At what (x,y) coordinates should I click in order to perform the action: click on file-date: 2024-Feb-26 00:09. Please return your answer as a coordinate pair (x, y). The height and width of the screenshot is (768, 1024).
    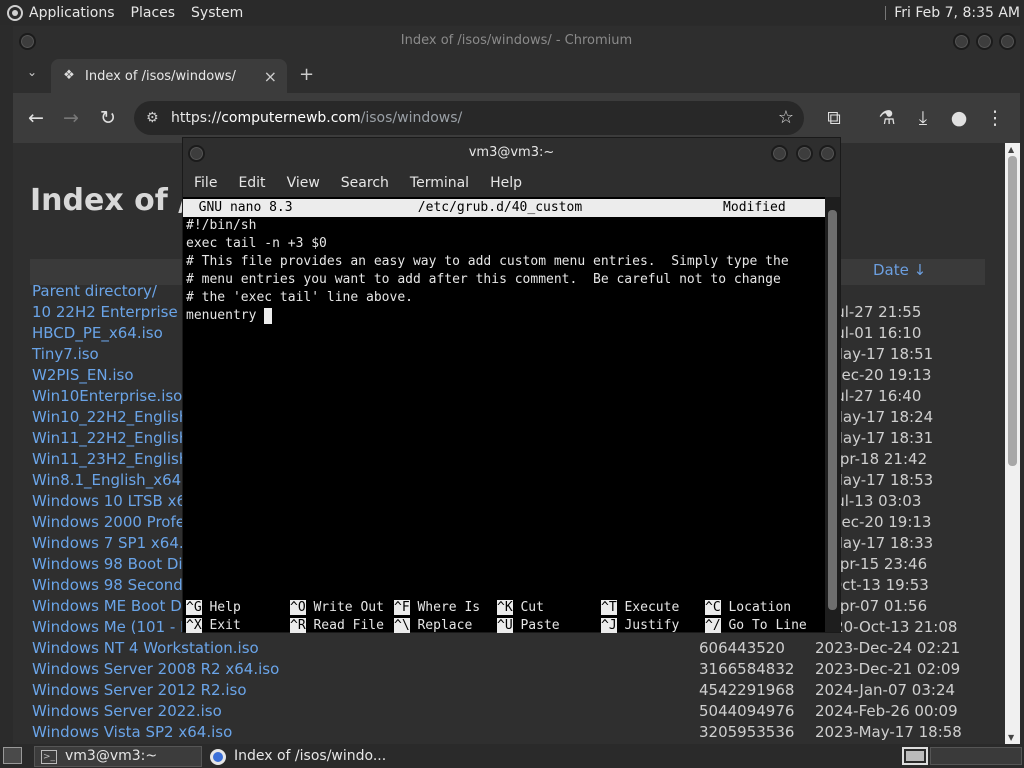
    Looking at the image, I should click on (886, 711).